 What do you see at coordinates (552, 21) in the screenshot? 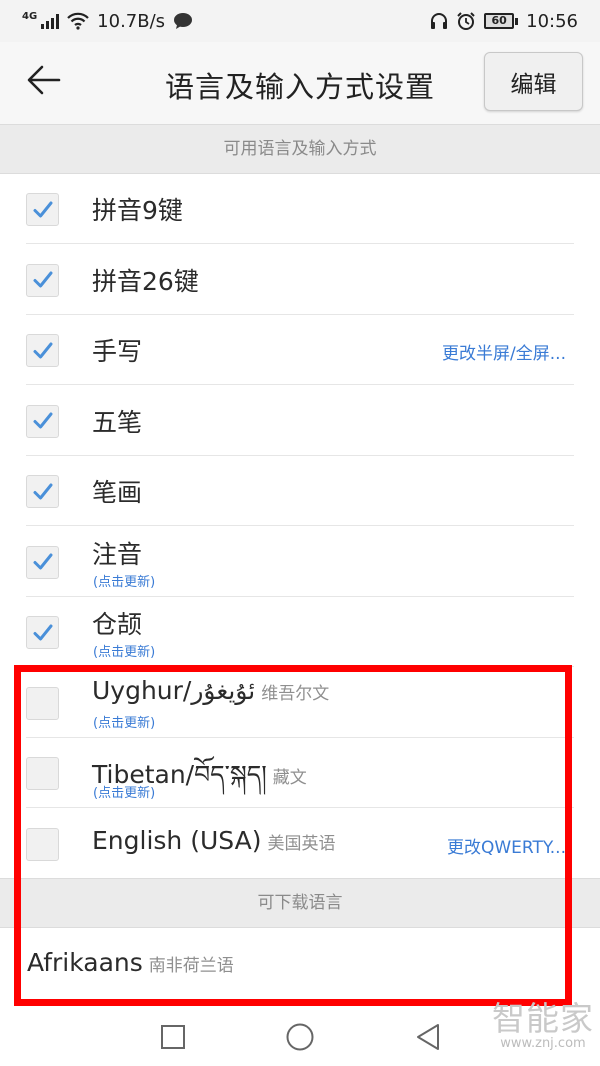
I see `clock: 10:56` at bounding box center [552, 21].